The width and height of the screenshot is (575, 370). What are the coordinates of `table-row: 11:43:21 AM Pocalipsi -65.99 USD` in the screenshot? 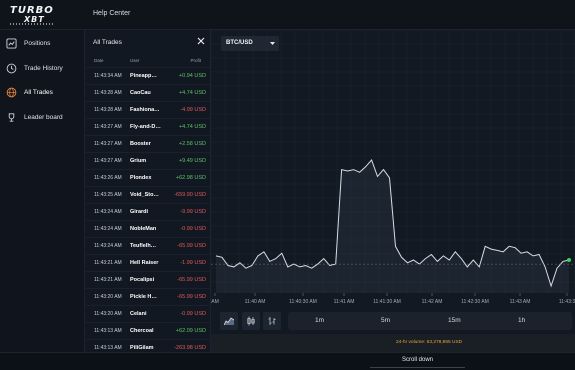 It's located at (148, 279).